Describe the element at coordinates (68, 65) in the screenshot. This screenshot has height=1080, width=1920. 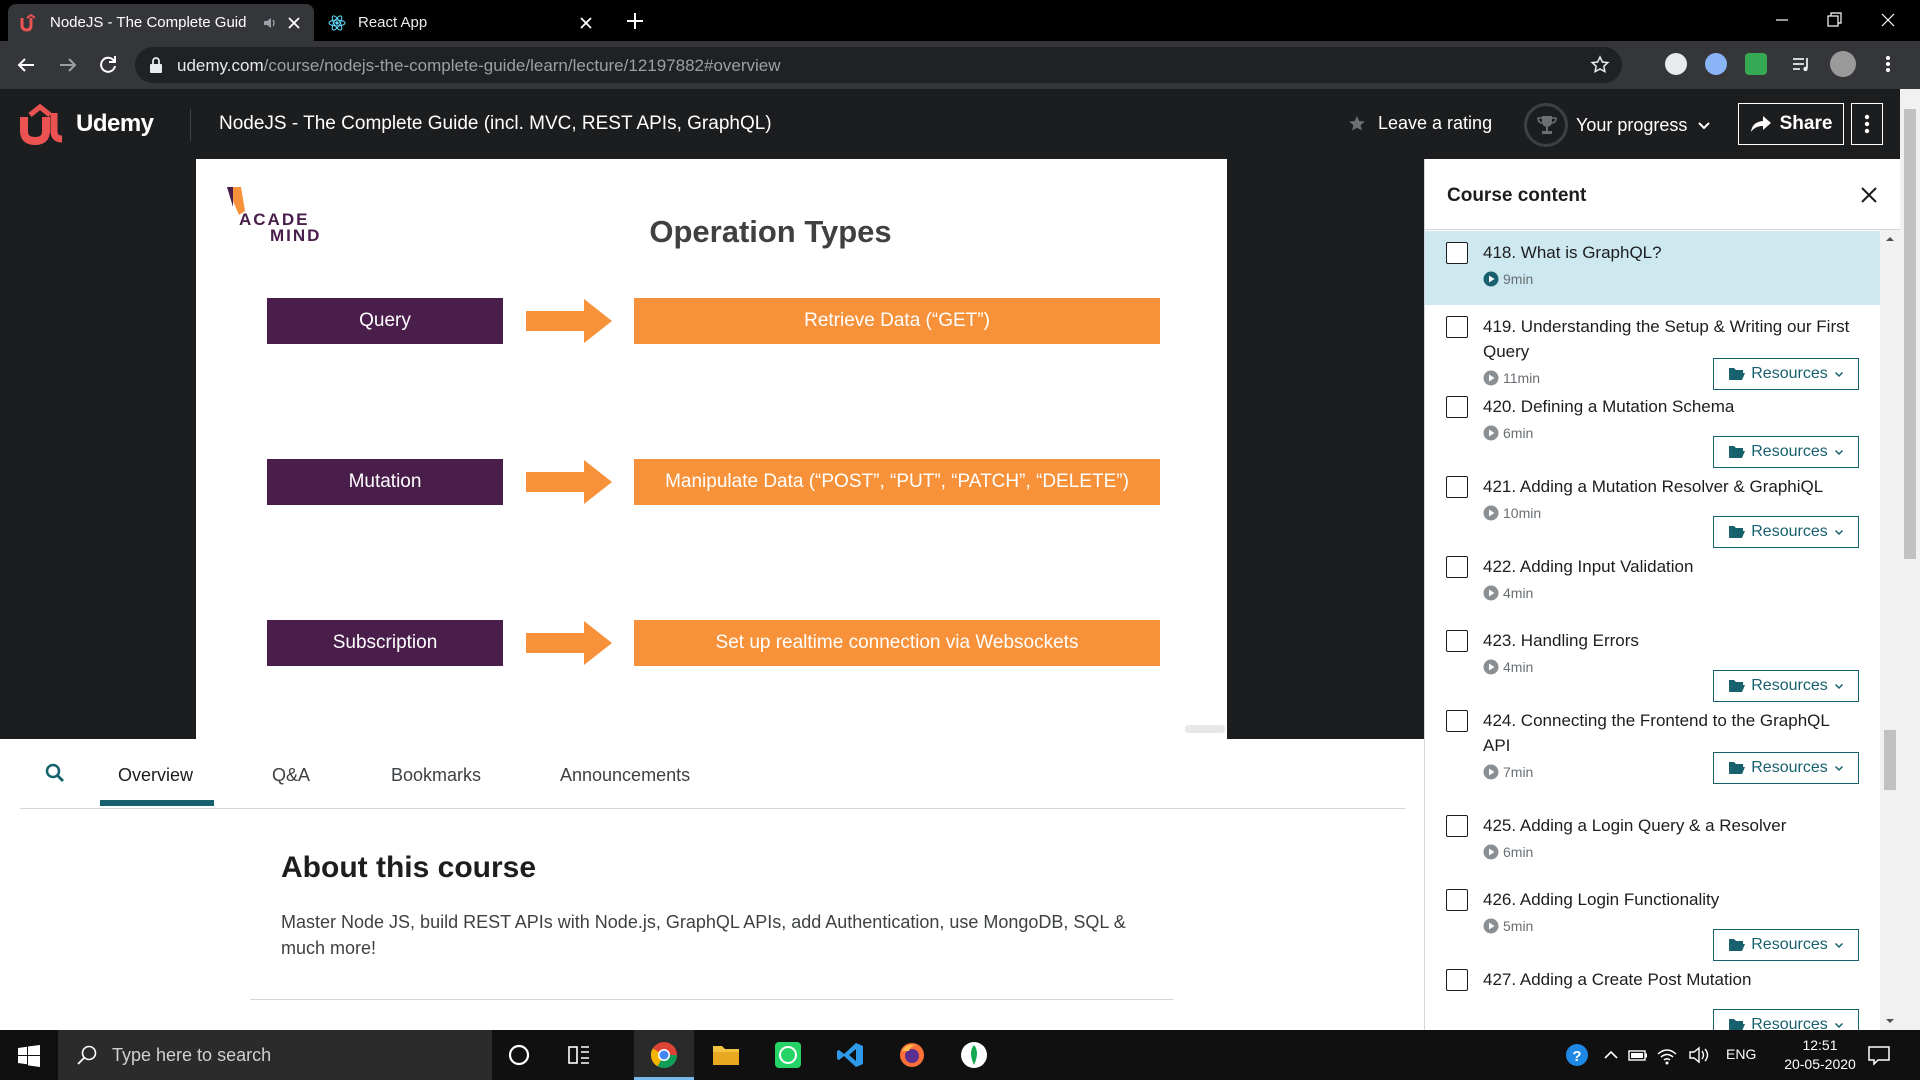
I see `forward-arrow-icon` at that location.